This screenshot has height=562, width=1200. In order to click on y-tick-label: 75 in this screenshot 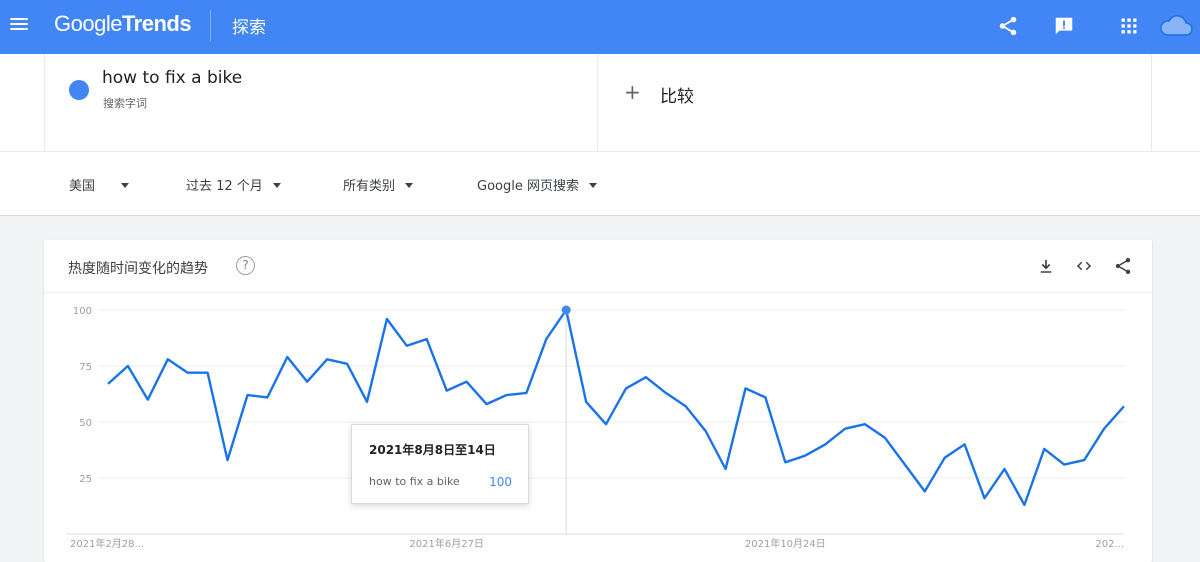, I will do `click(85, 367)`.